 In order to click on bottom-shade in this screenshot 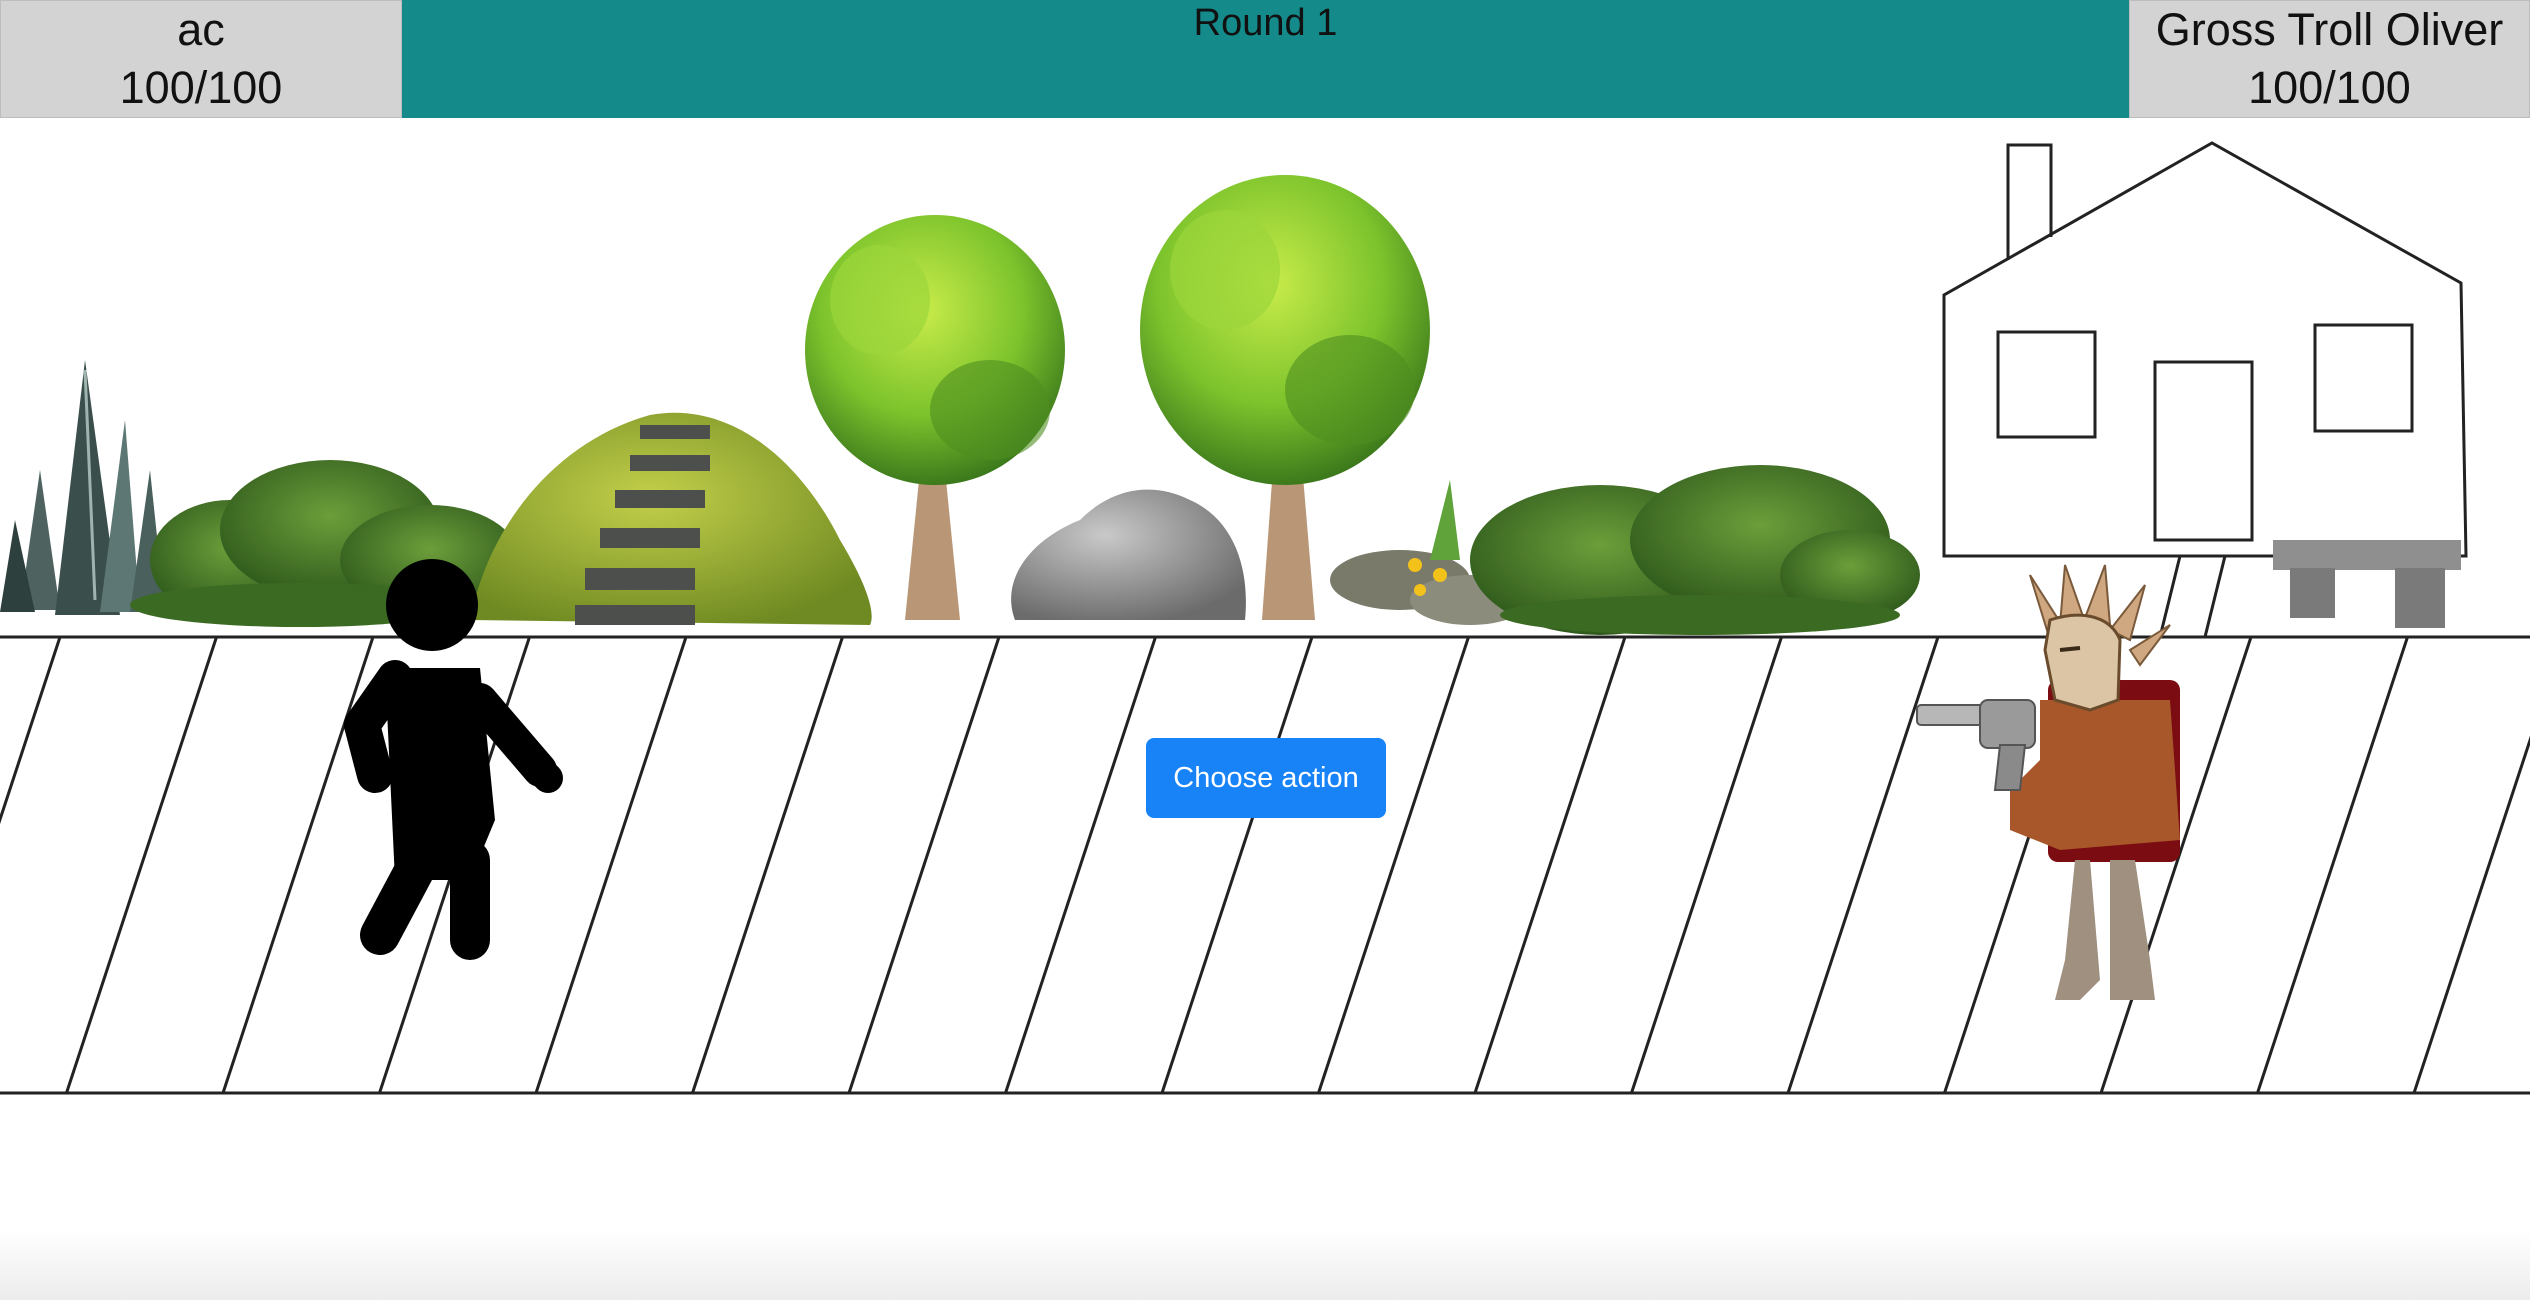, I will do `click(1265, 1265)`.